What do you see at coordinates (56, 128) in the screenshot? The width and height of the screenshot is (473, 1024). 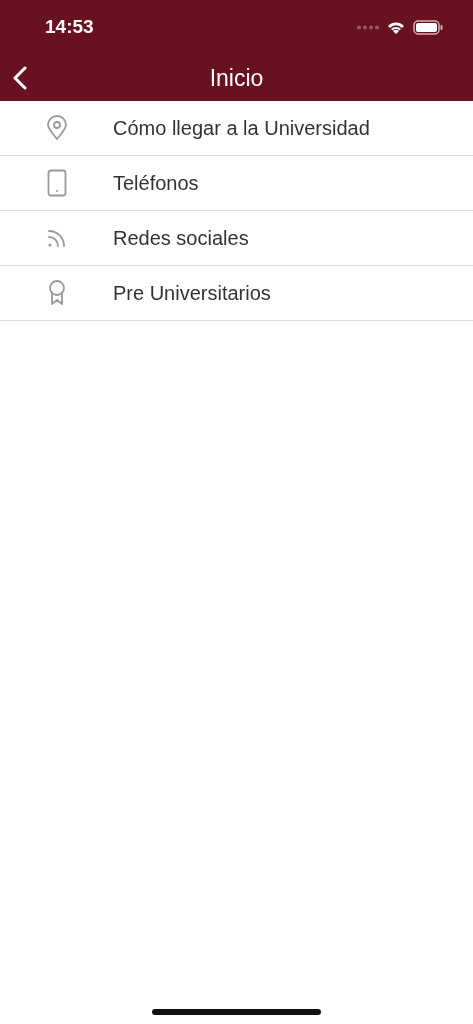 I see `location-pin-icon` at bounding box center [56, 128].